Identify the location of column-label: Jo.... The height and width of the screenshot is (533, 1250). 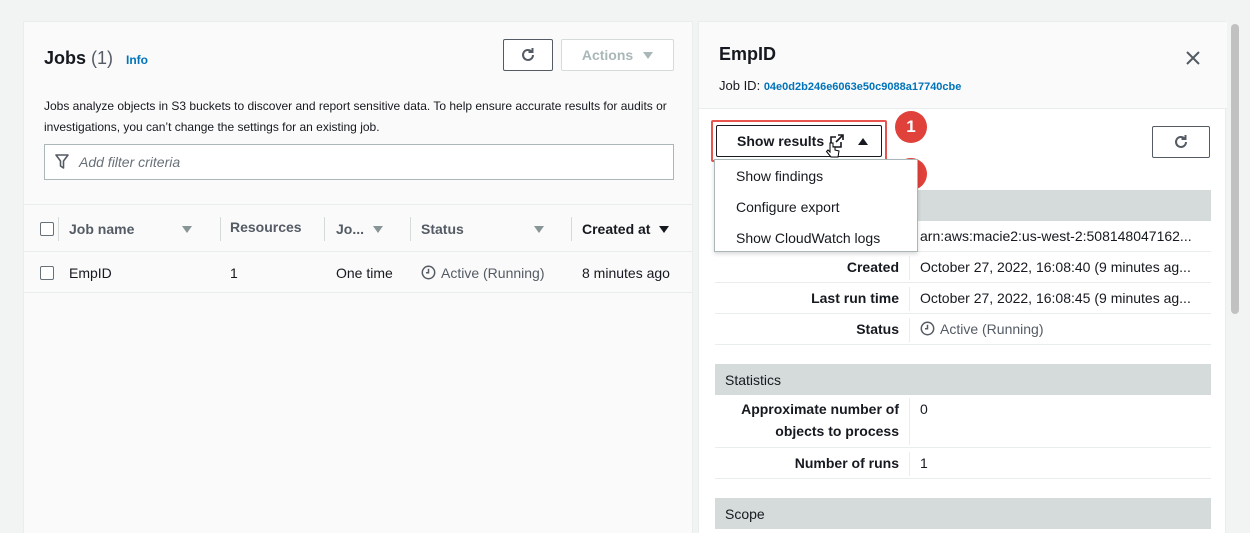
(350, 229).